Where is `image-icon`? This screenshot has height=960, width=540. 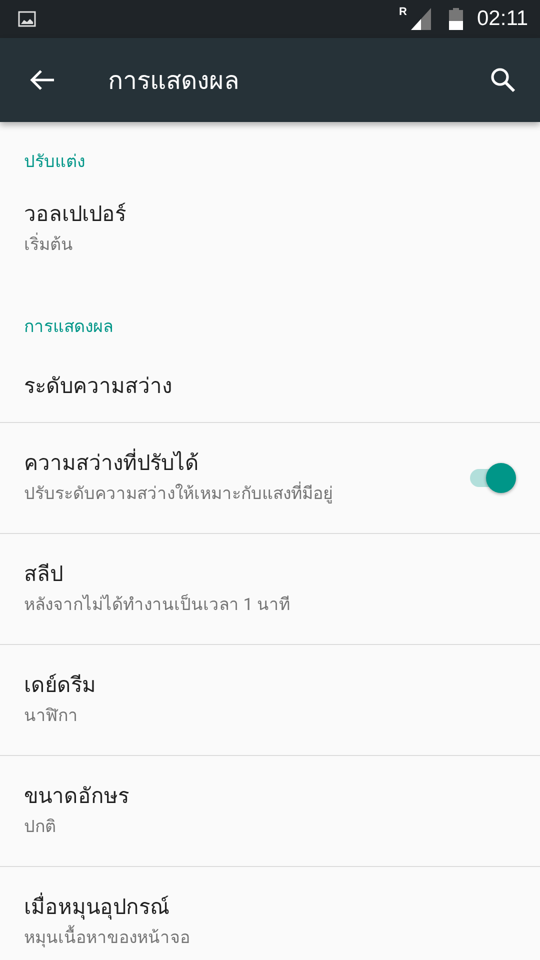
image-icon is located at coordinates (27, 19).